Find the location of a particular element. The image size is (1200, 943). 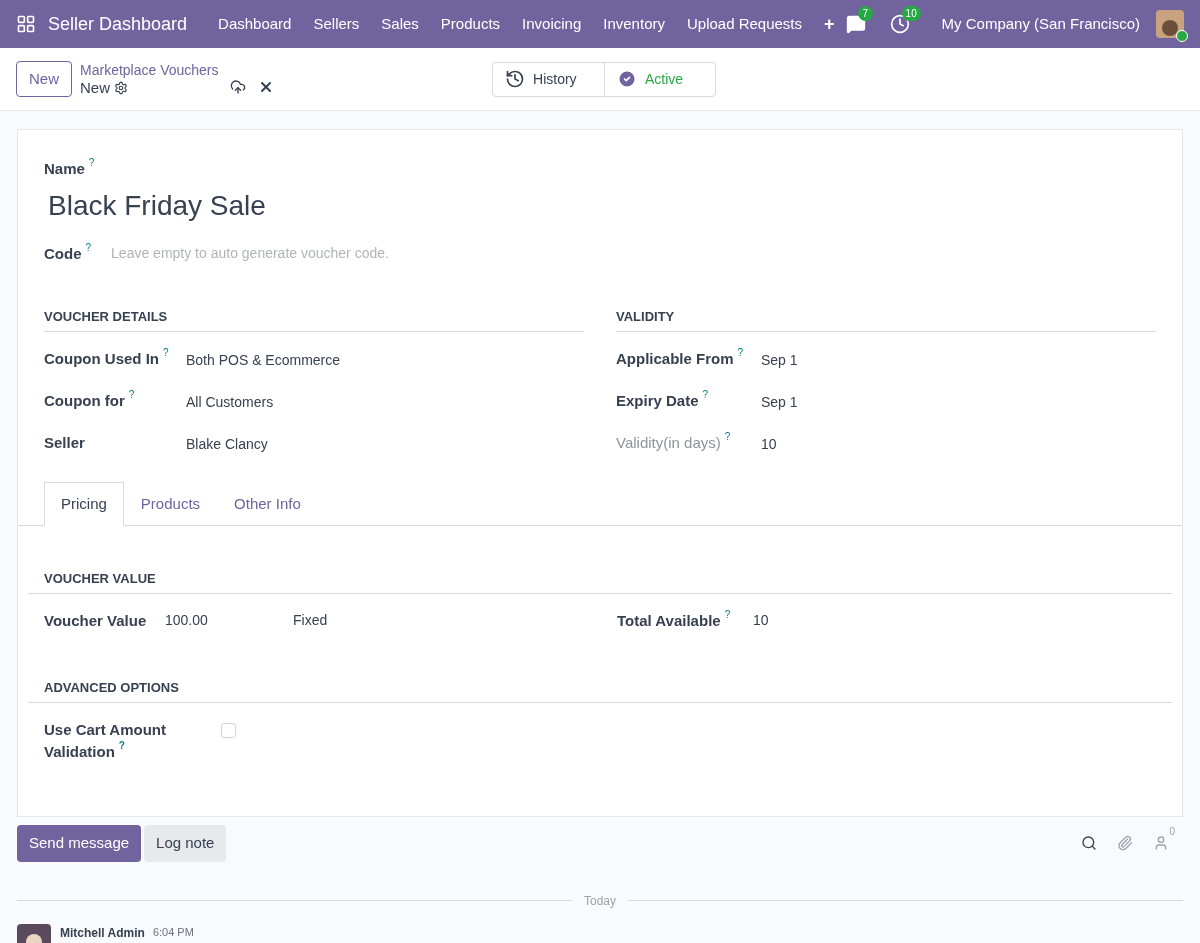

field-label: Coupon Used In is located at coordinates (101, 358).